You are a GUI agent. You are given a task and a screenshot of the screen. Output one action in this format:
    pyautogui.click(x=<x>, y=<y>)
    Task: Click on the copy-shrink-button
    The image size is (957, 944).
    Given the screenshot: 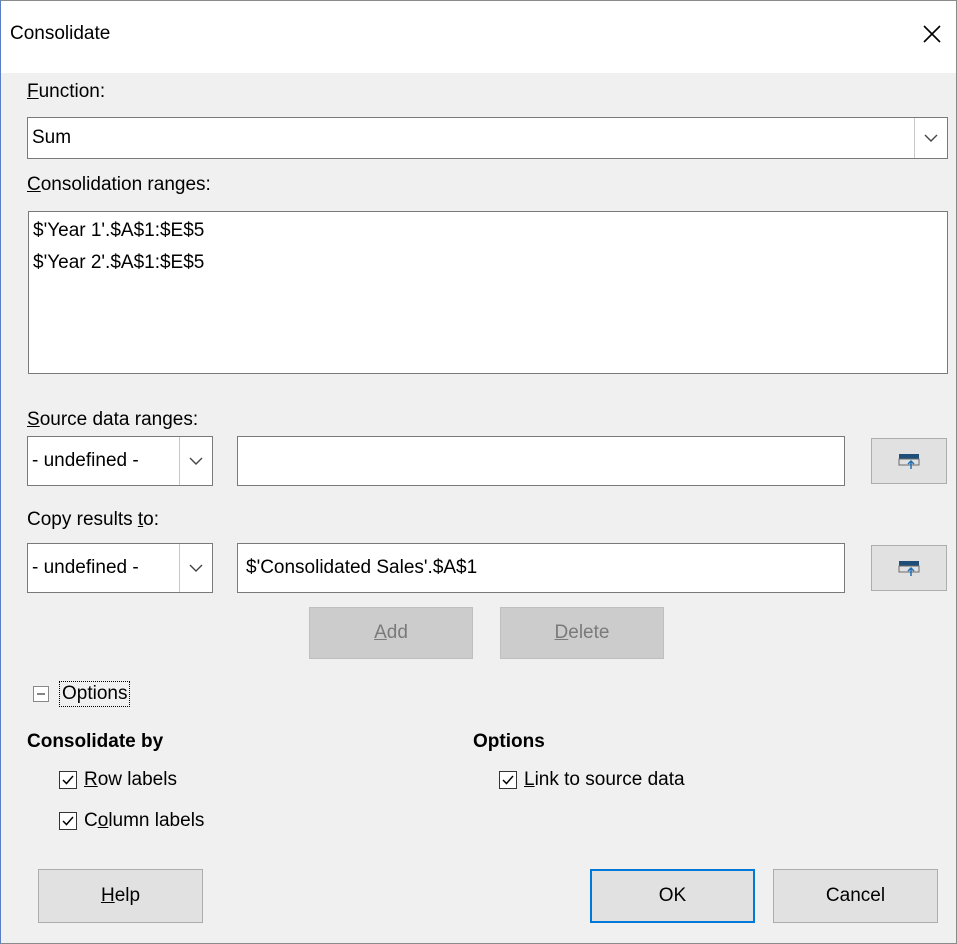 What is the action you would take?
    pyautogui.click(x=909, y=568)
    